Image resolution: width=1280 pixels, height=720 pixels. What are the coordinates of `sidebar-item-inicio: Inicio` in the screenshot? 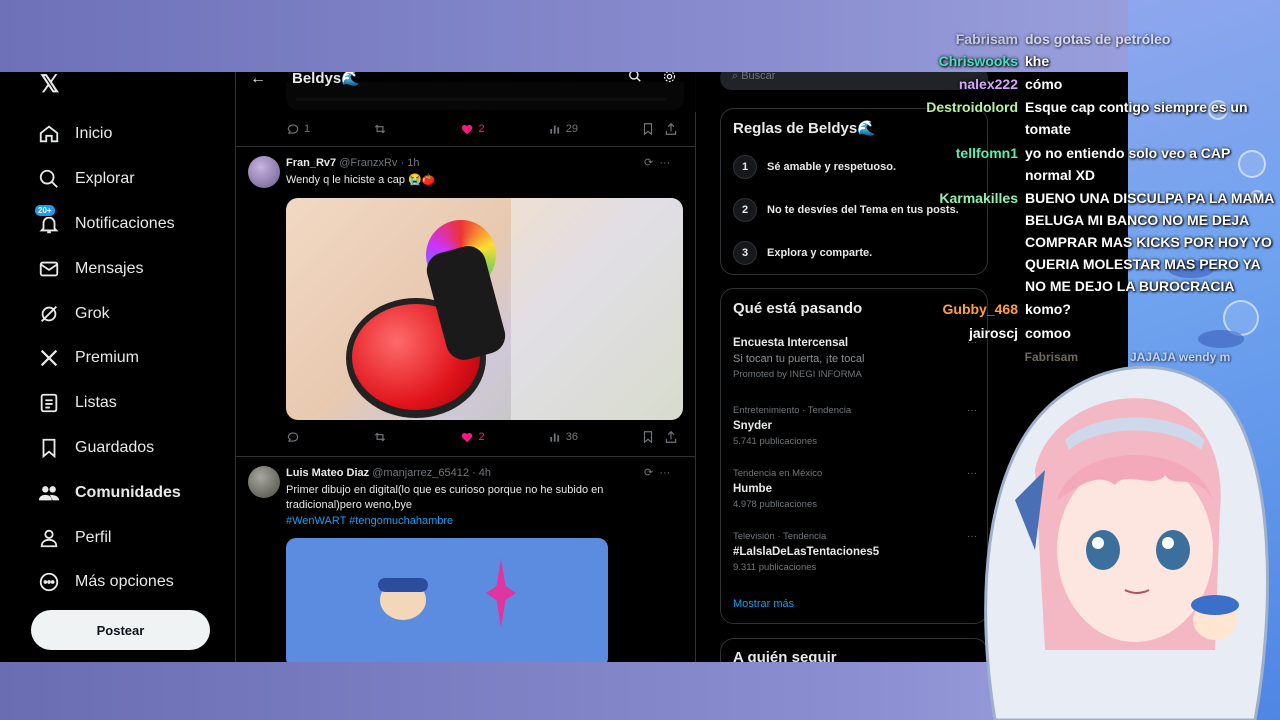 It's located at (109, 134).